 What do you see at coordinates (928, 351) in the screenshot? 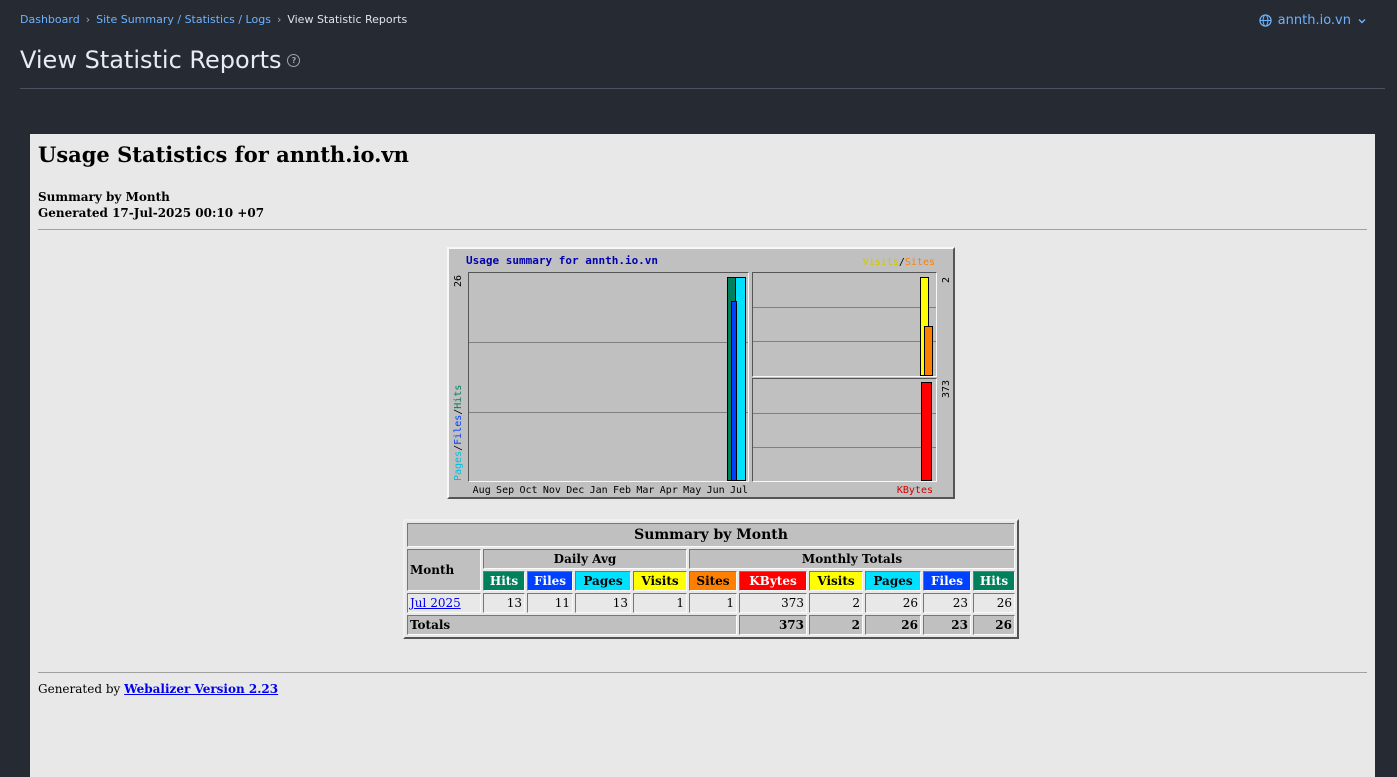
I see `sites-bar` at bounding box center [928, 351].